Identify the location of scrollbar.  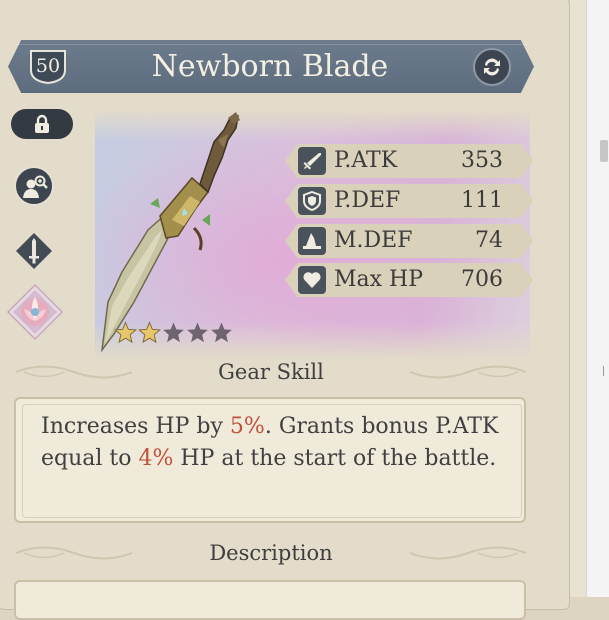
(597, 298).